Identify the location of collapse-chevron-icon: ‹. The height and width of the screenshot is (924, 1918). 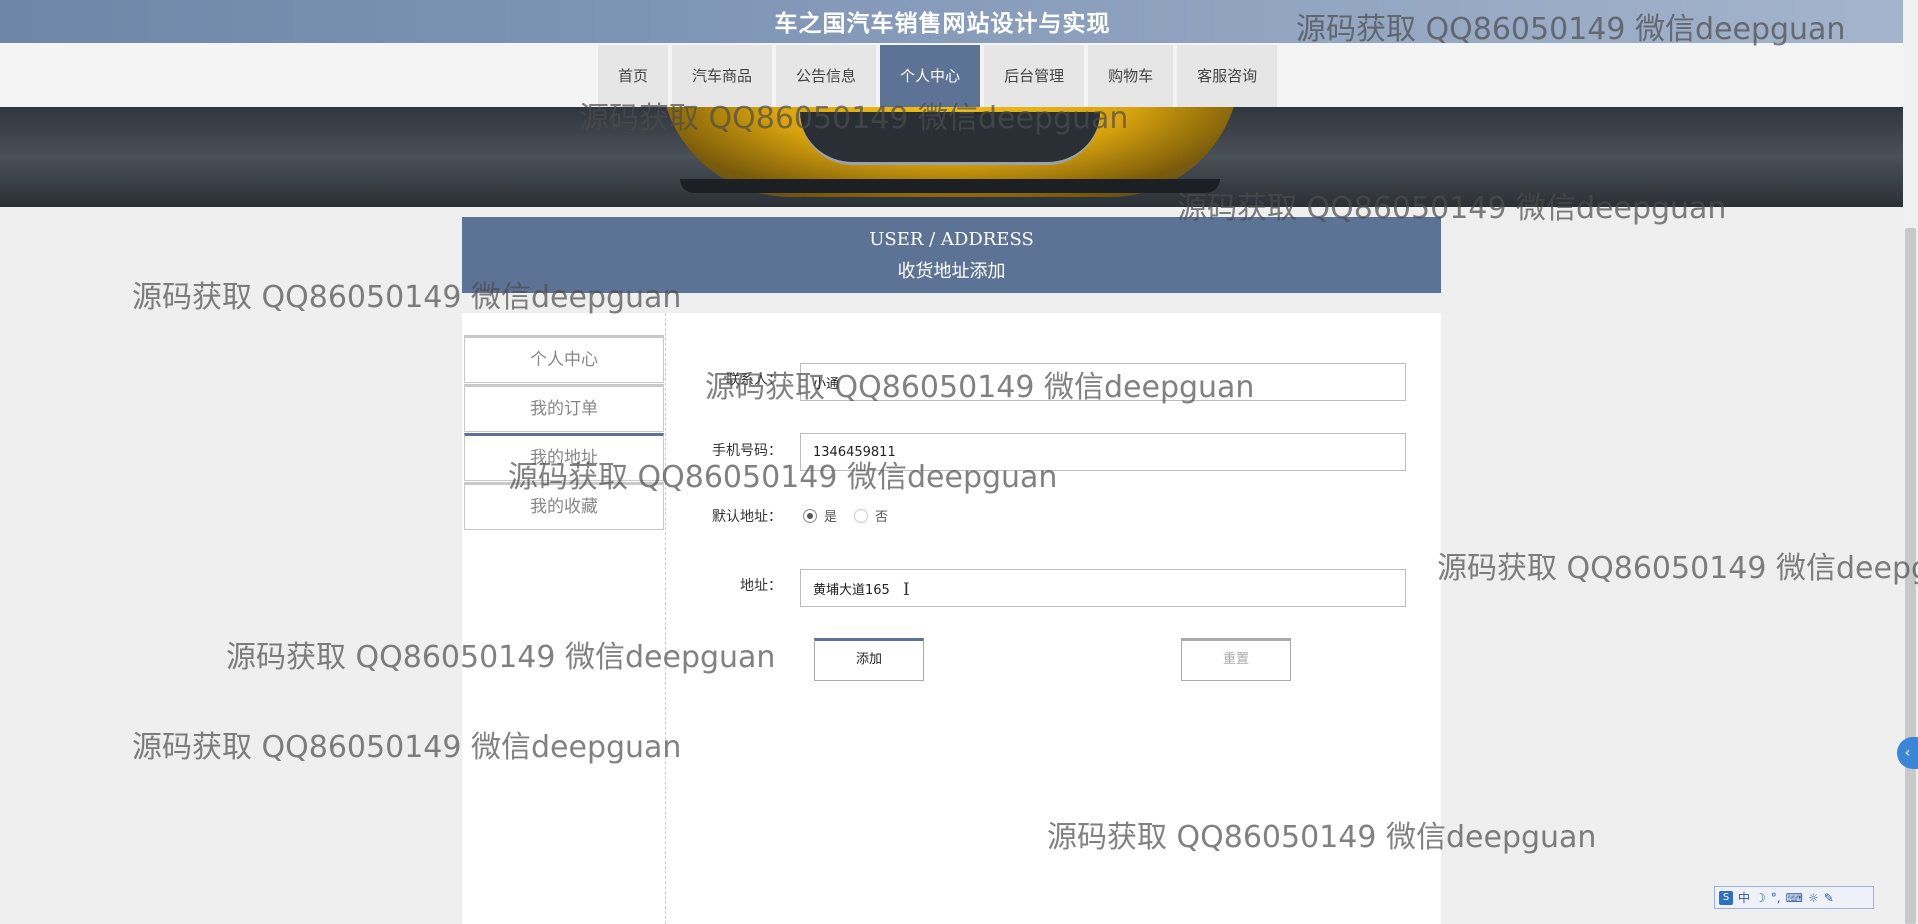
(1907, 753).